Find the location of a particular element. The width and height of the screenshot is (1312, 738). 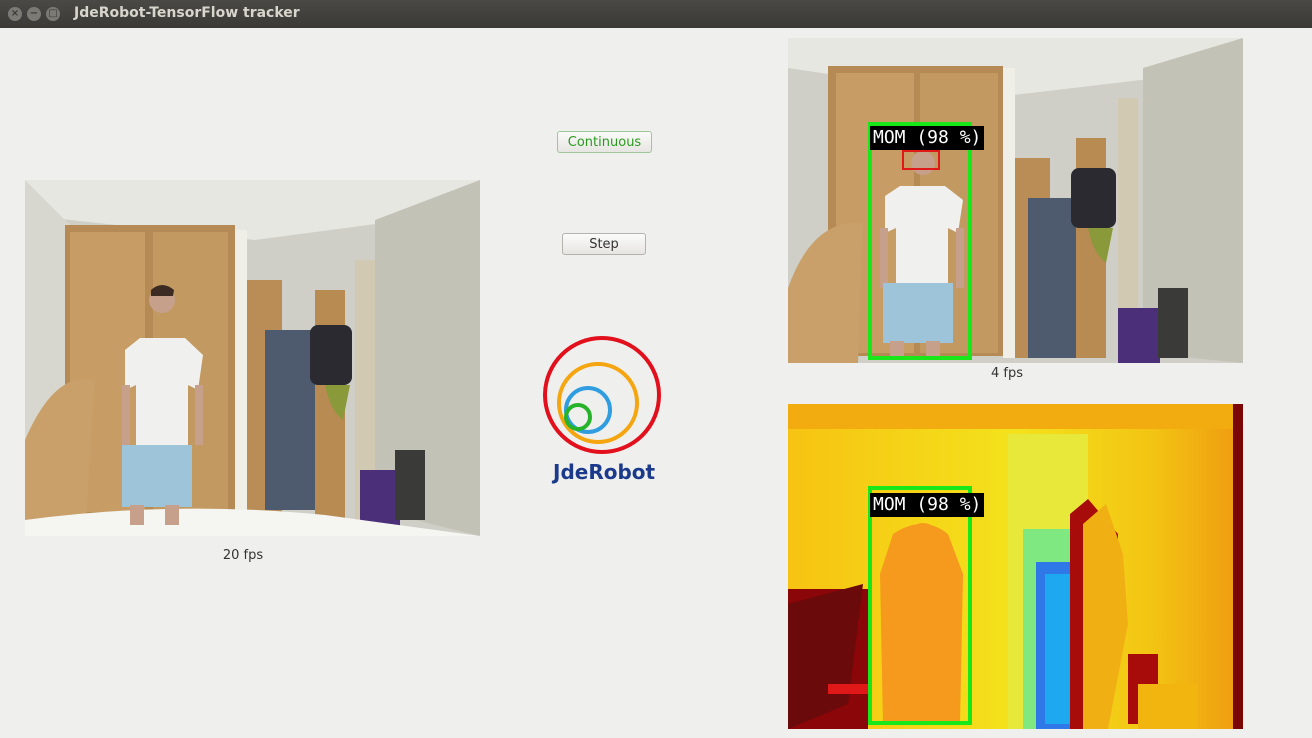

continuous-button: Continuous is located at coordinates (604, 142).